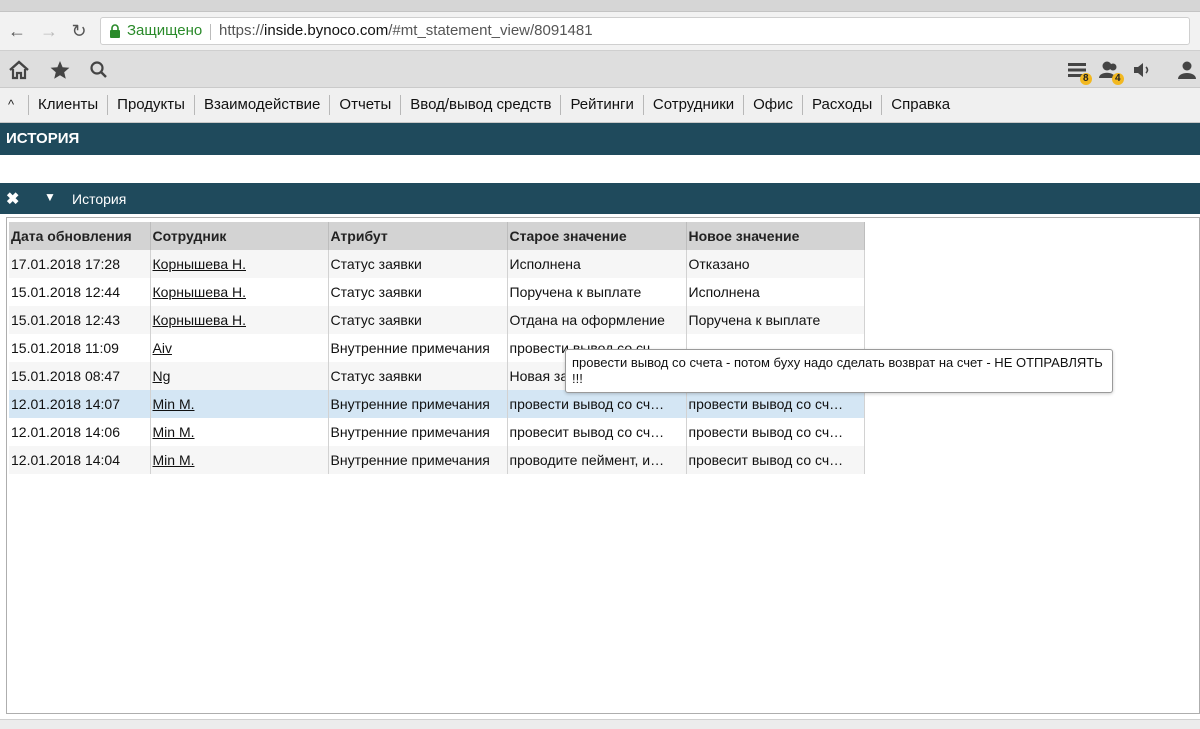 This screenshot has height=729, width=1200. I want to click on menu-item-help: Справка, so click(920, 105).